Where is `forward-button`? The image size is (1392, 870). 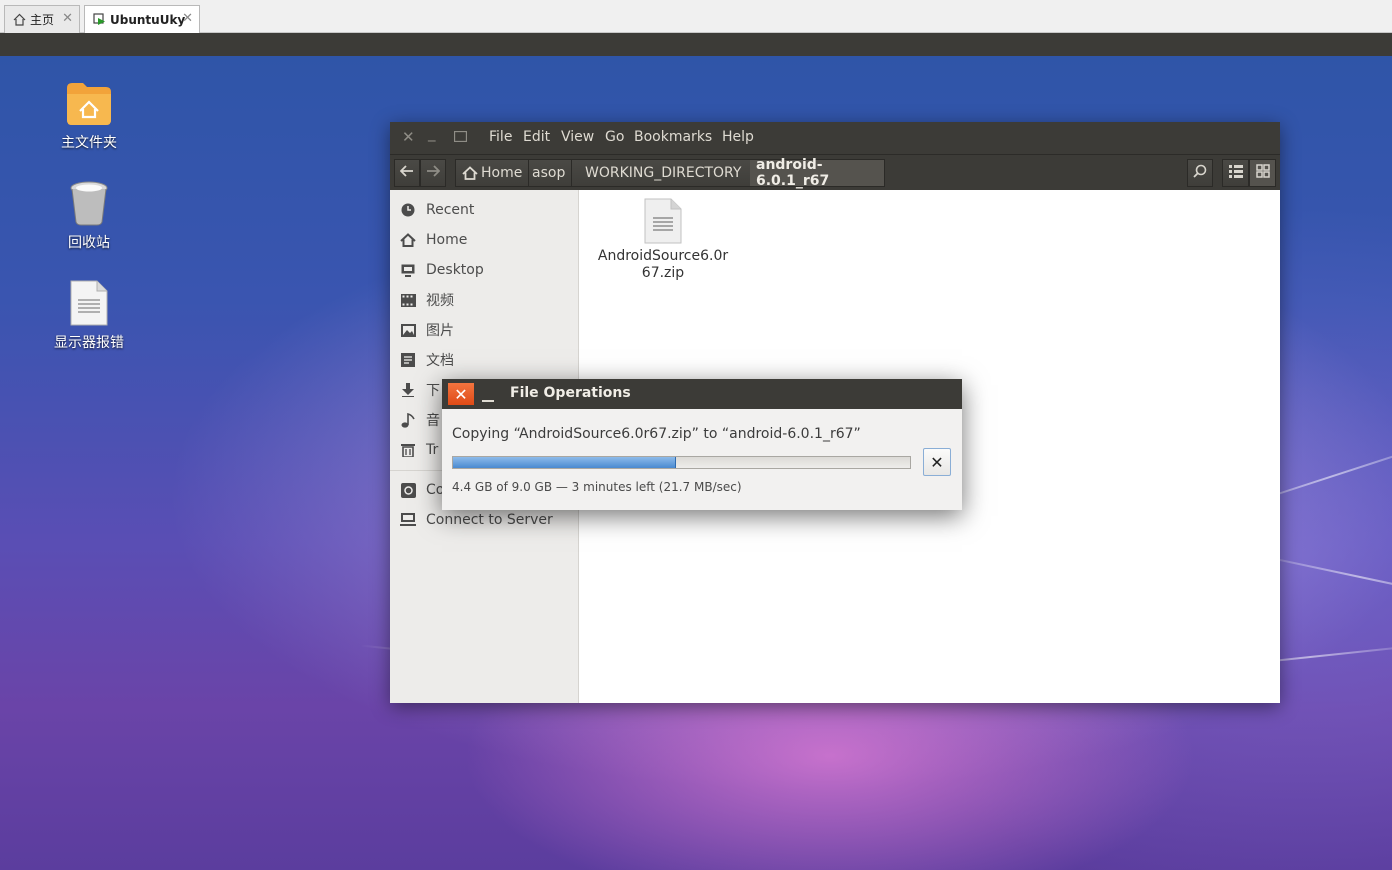 forward-button is located at coordinates (433, 173).